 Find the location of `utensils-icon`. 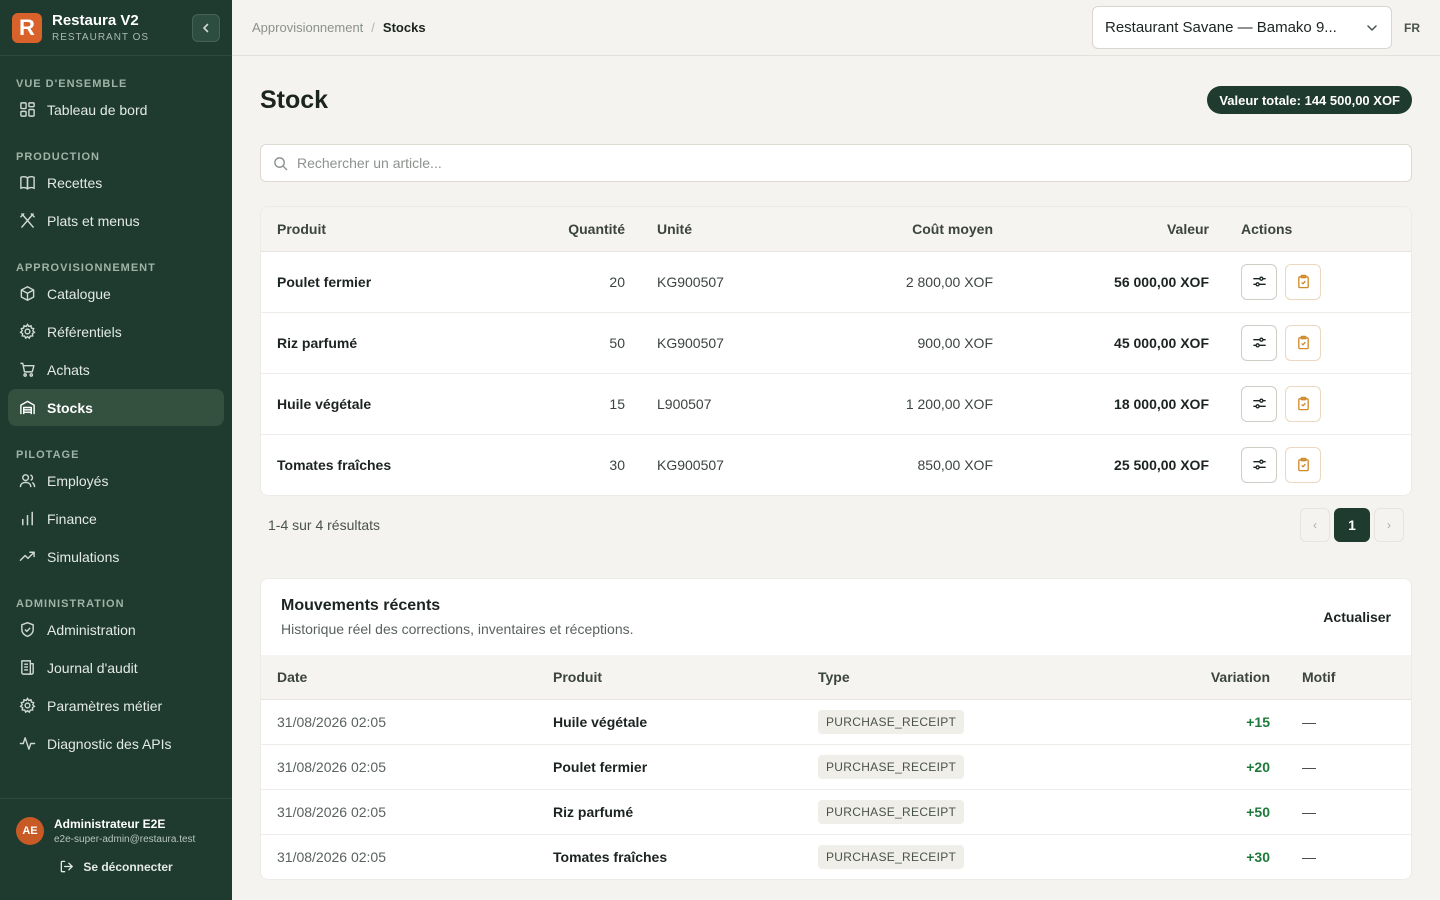

utensils-icon is located at coordinates (27, 220).